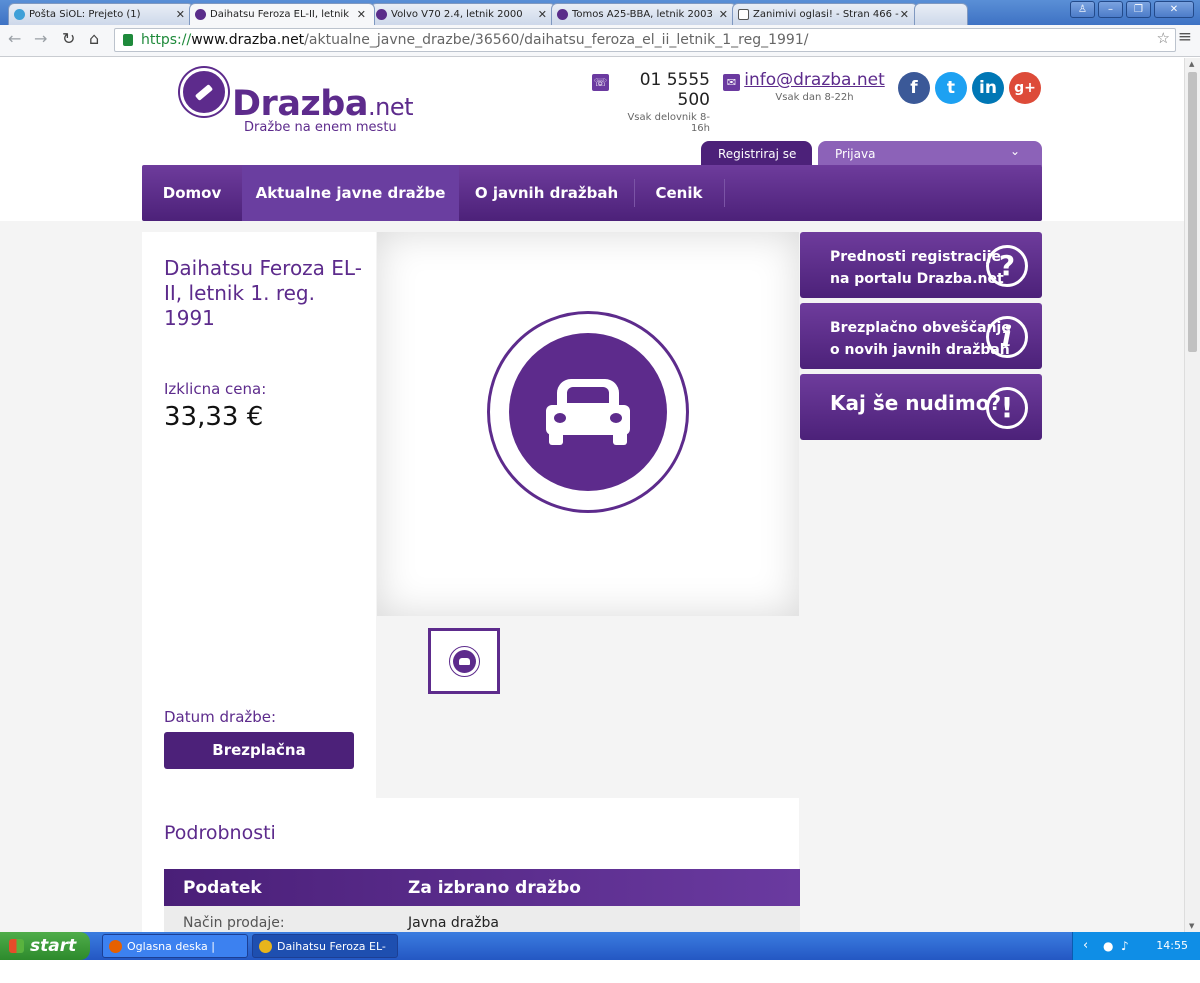 The image size is (1200, 983). What do you see at coordinates (265, 946) in the screenshot?
I see `chrome-icon` at bounding box center [265, 946].